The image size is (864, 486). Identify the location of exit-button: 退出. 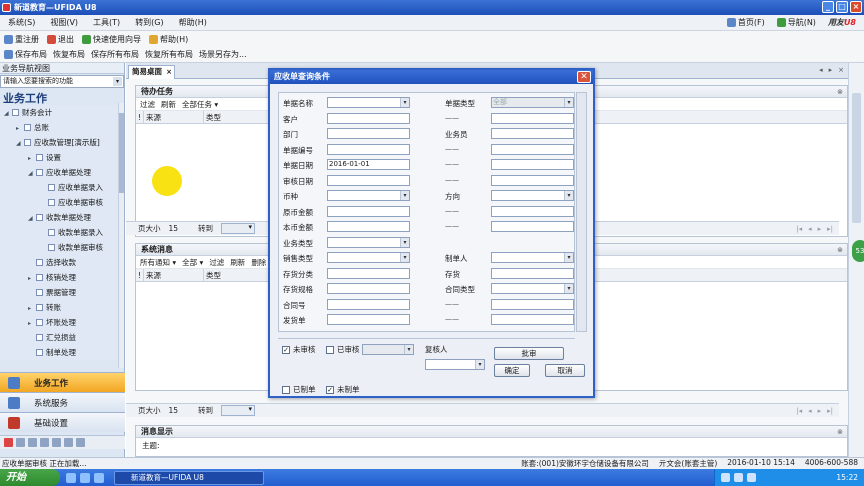
(60, 39).